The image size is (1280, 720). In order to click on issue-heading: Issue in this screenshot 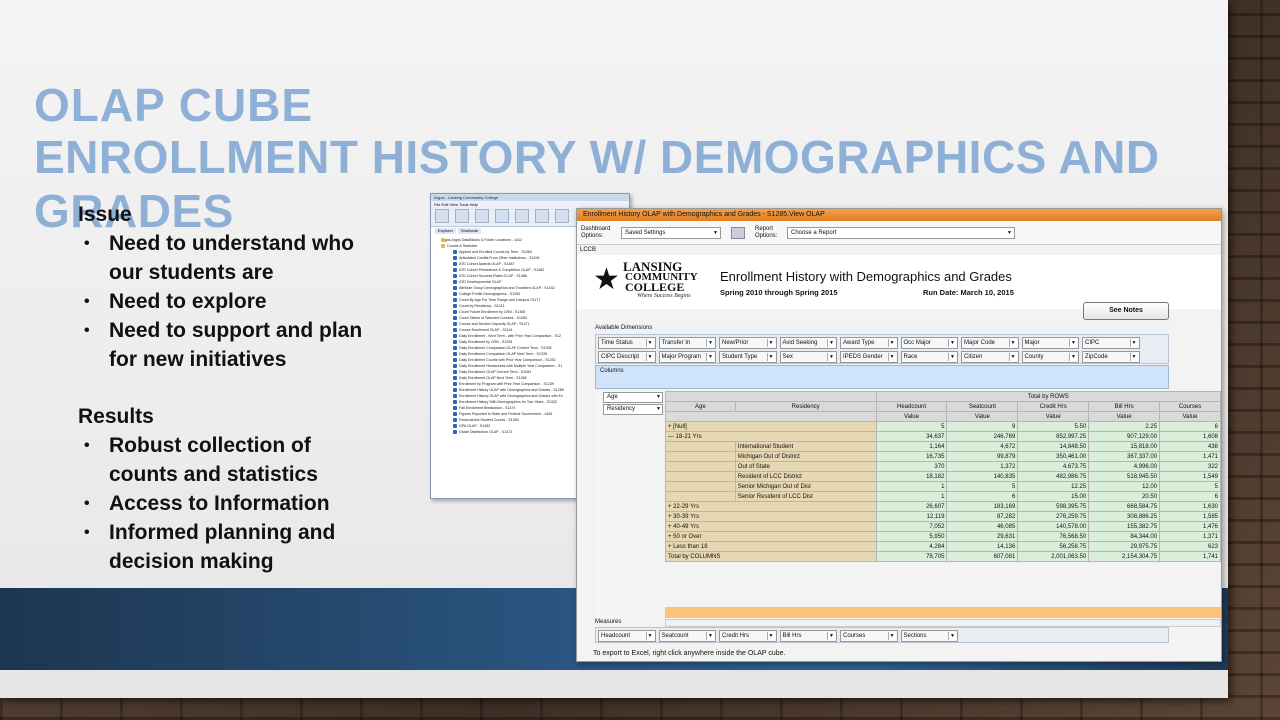, I will do `click(105, 214)`.